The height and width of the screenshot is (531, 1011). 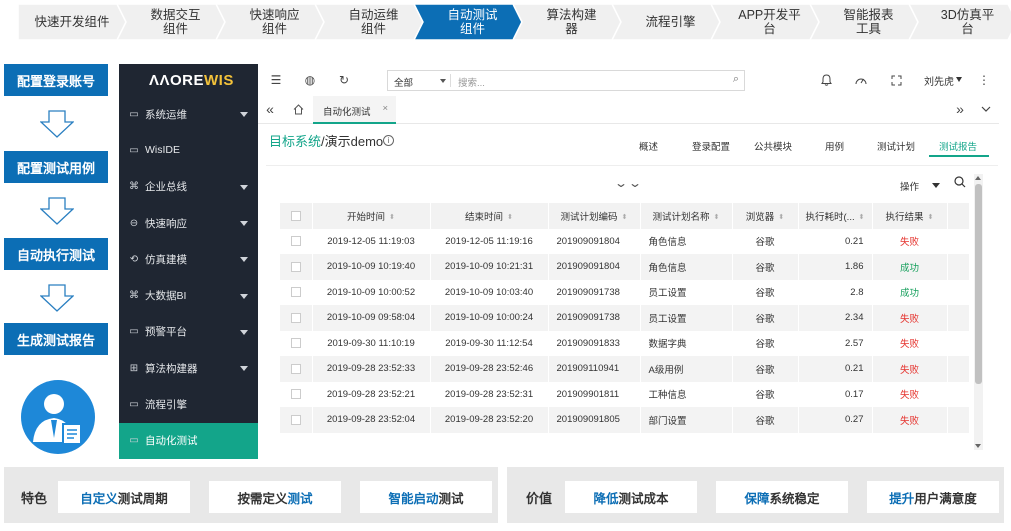 I want to click on sidebar-item: ▭ WisIDE, so click(x=188, y=150).